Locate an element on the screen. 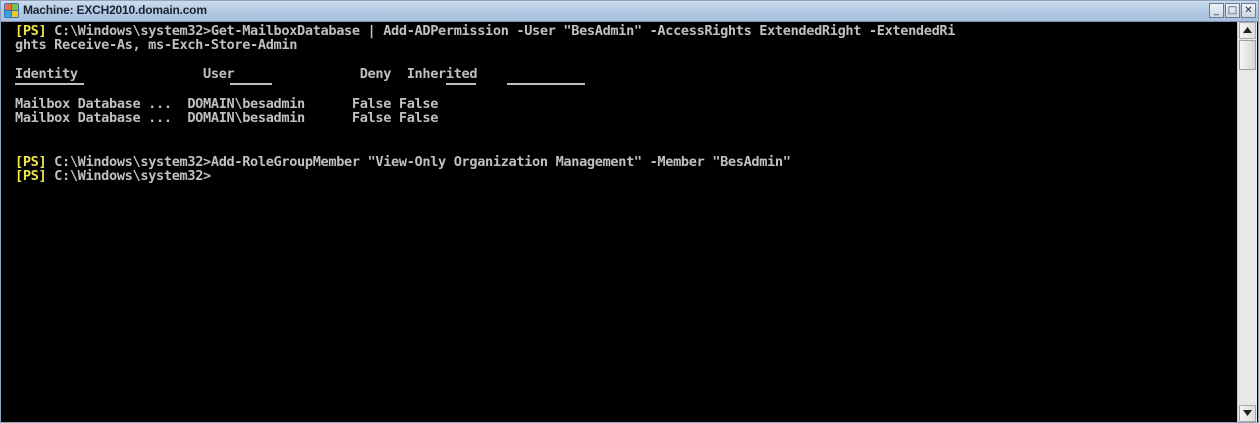  header-underline-deny is located at coordinates (461, 84).